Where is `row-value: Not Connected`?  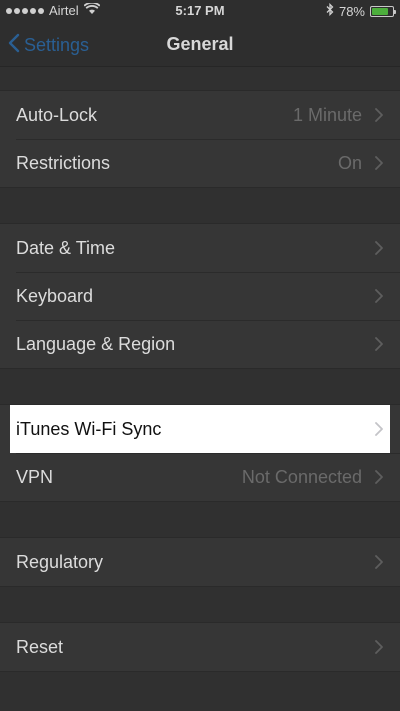
row-value: Not Connected is located at coordinates (301, 476).